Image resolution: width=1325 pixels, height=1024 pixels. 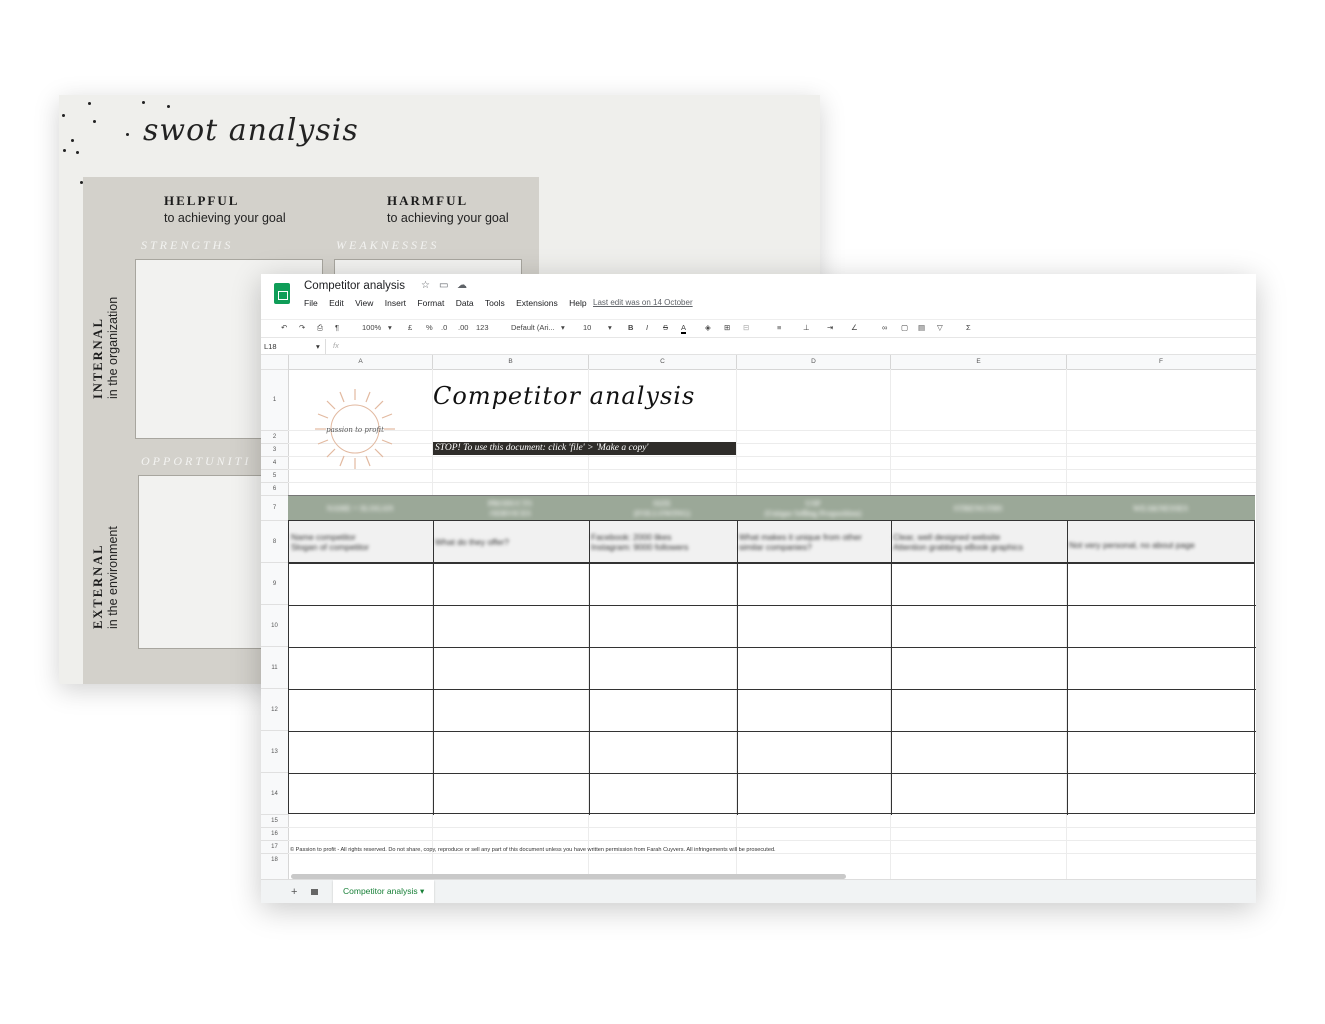 What do you see at coordinates (274, 583) in the screenshot?
I see `row-header: 9` at bounding box center [274, 583].